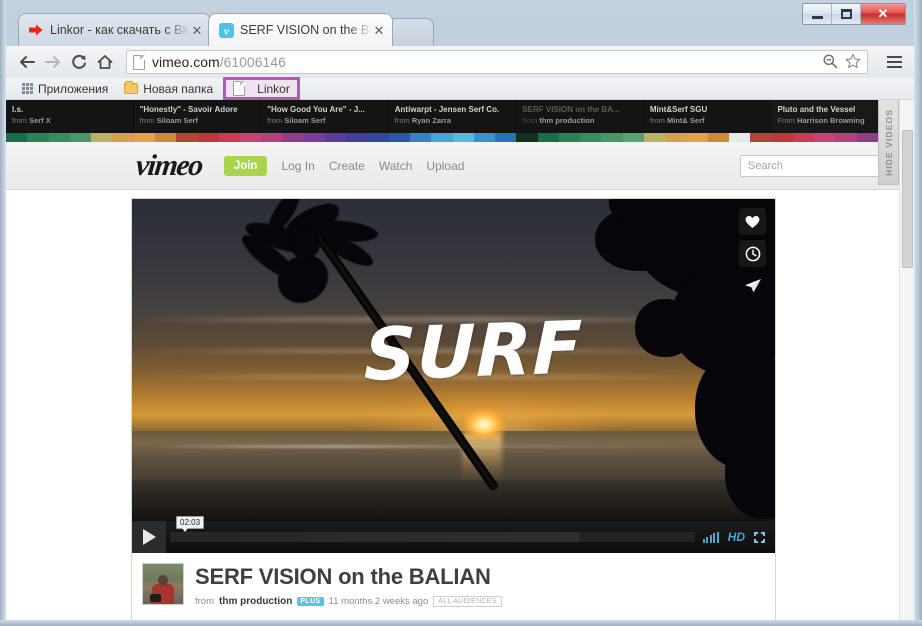 This screenshot has height=626, width=922. I want to click on back-icon, so click(27, 62).